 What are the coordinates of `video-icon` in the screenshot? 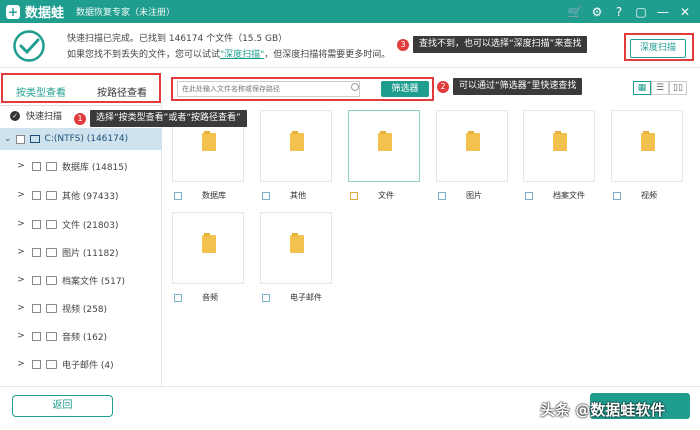 It's located at (51, 308).